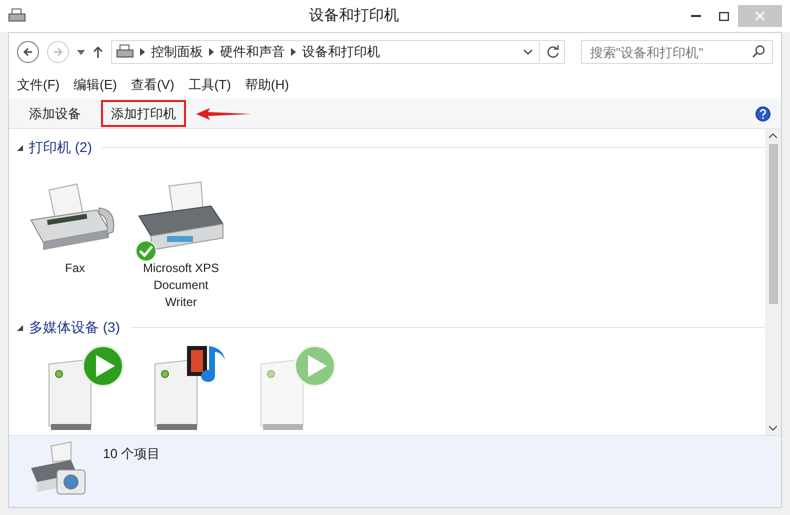 Image resolution: width=790 pixels, height=515 pixels. I want to click on window-title: 设备和打印机, so click(354, 16).